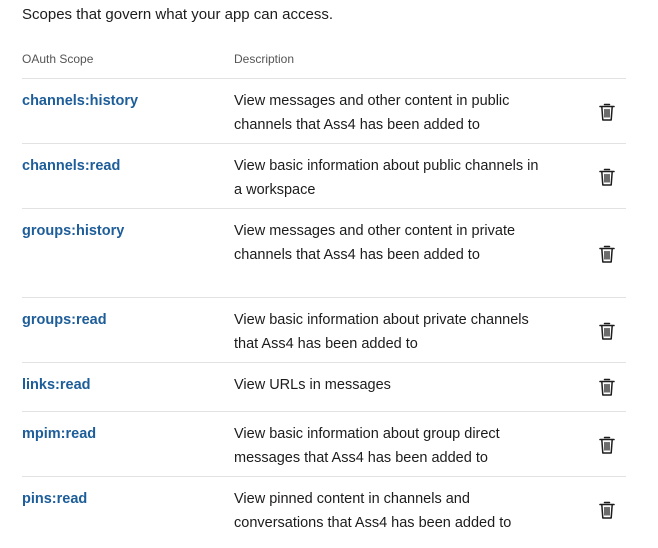  What do you see at coordinates (324, 62) in the screenshot?
I see `table-header: OAuth Scope Description` at bounding box center [324, 62].